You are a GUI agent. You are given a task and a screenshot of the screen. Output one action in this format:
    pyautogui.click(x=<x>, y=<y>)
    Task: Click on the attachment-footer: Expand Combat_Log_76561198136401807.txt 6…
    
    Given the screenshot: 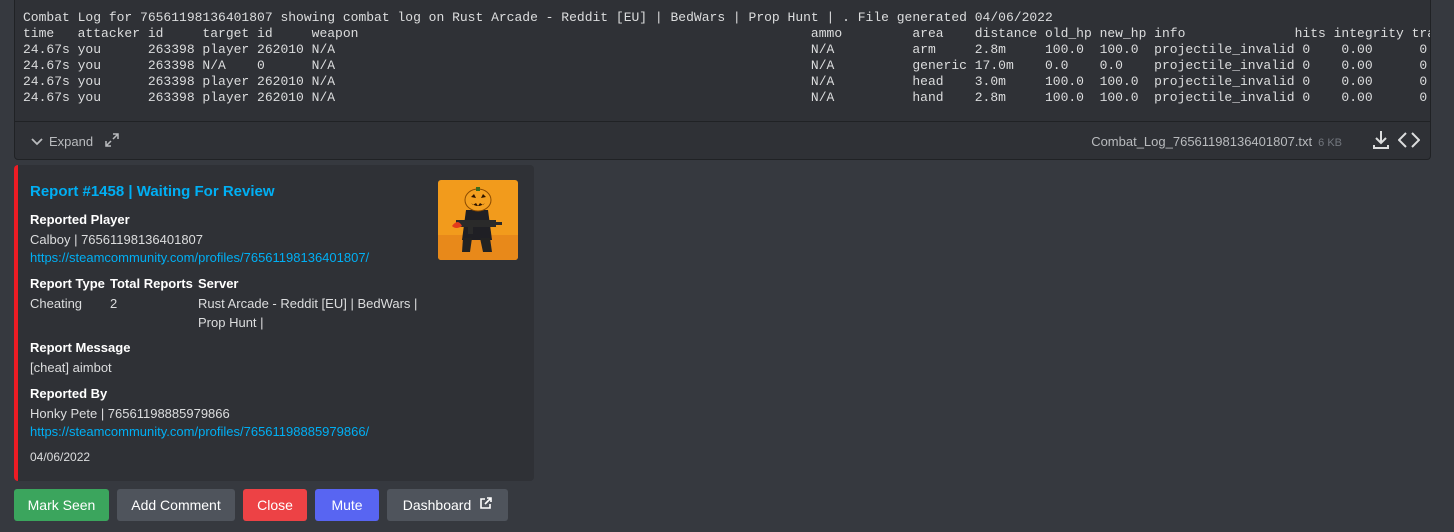 What is the action you would take?
    pyautogui.click(x=722, y=140)
    